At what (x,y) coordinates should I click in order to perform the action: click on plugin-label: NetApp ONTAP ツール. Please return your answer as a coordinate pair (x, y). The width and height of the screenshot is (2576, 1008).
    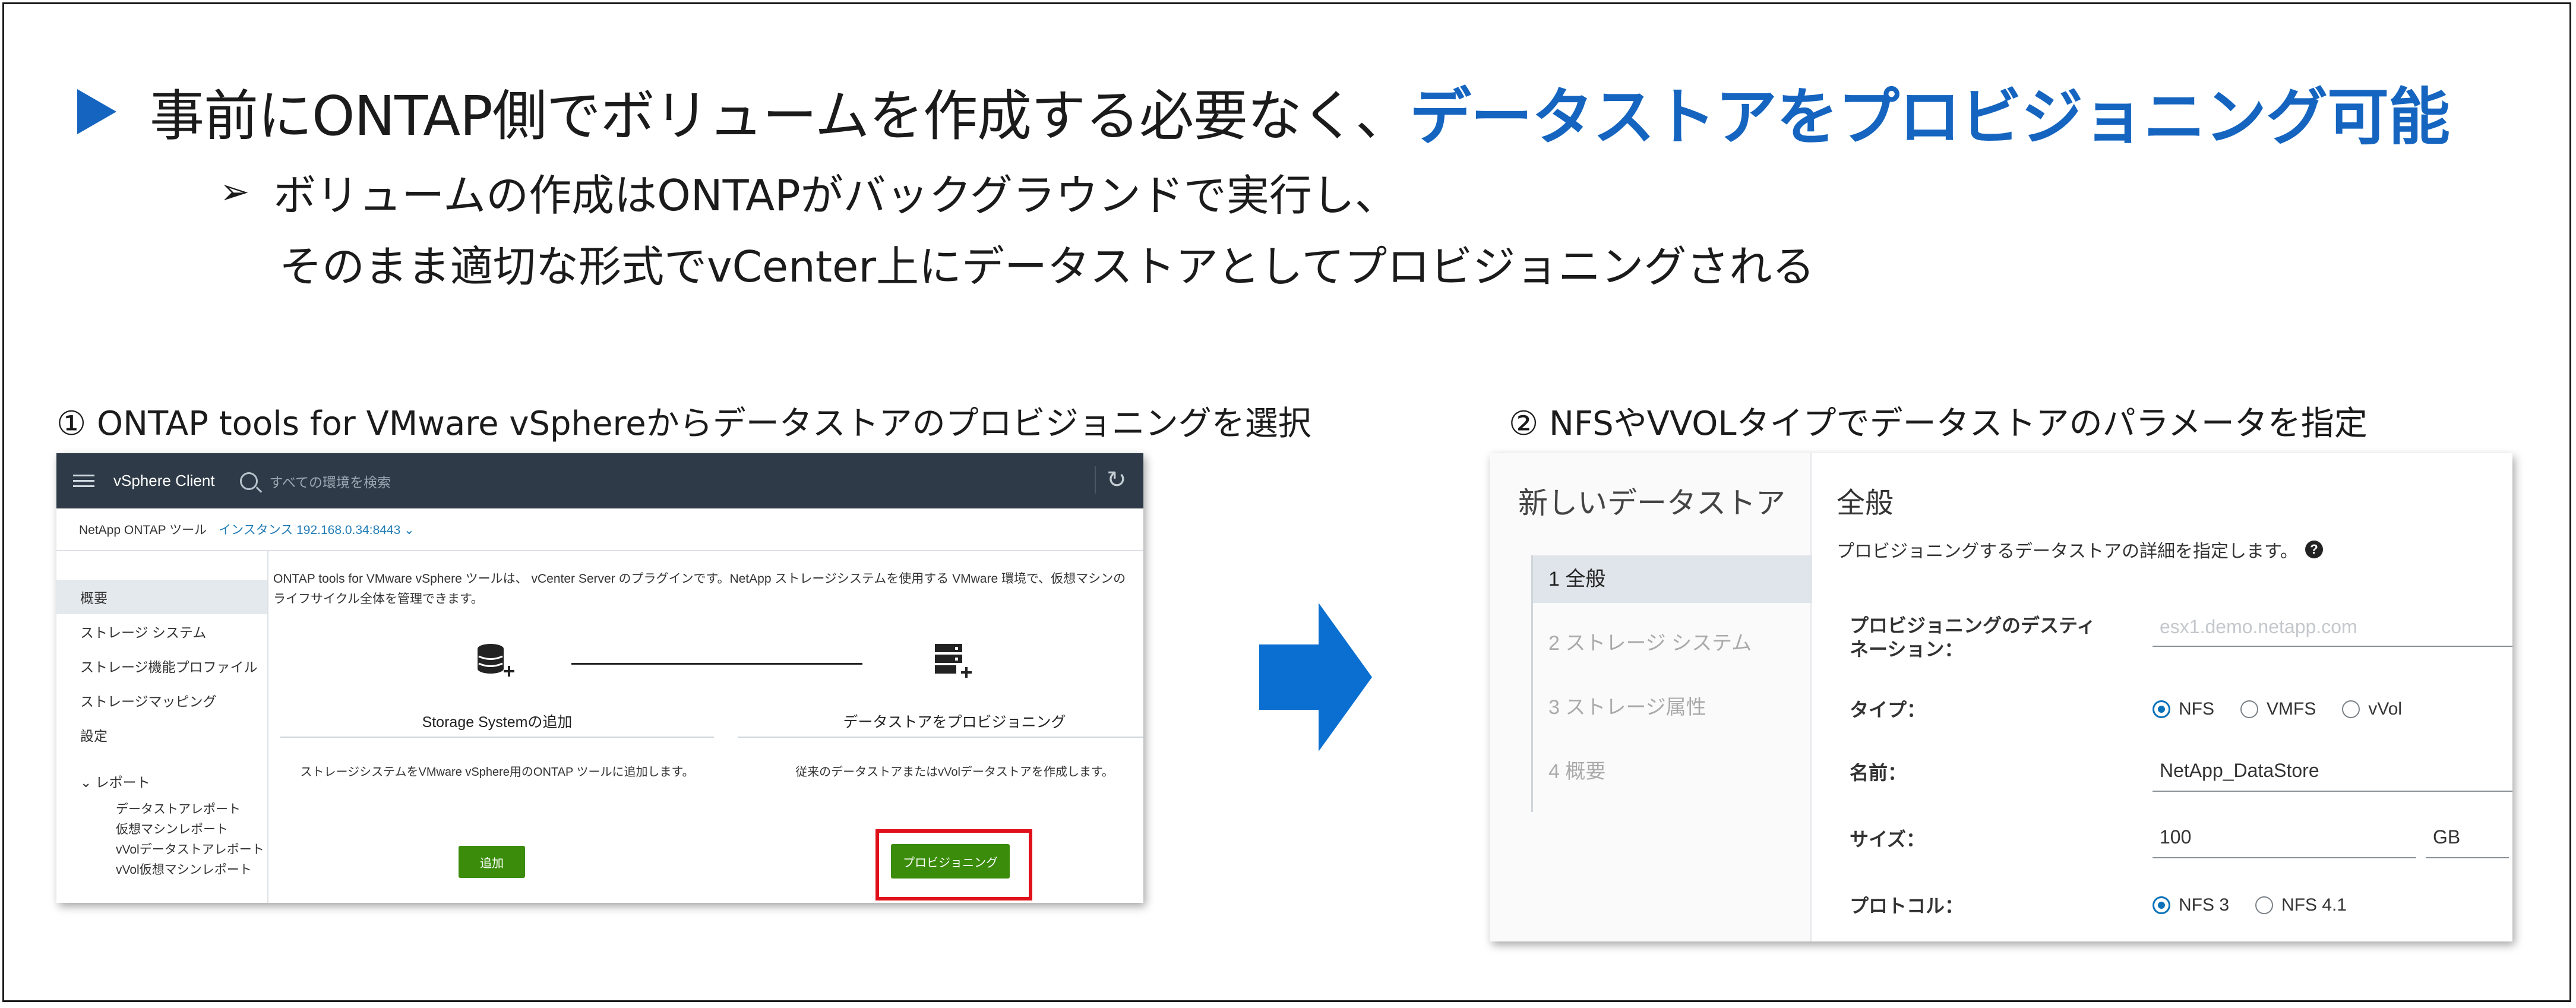
    Looking at the image, I should click on (143, 530).